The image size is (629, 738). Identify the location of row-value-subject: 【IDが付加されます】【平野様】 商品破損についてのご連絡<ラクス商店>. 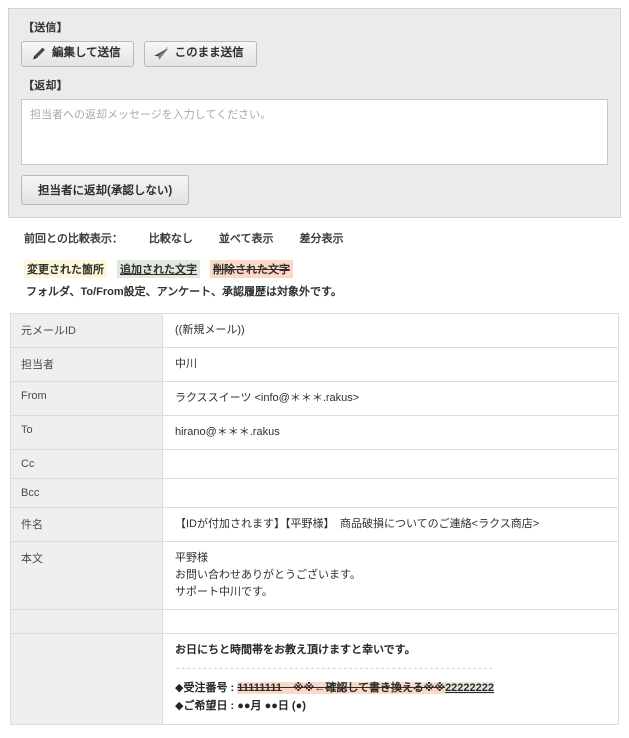
(390, 524).